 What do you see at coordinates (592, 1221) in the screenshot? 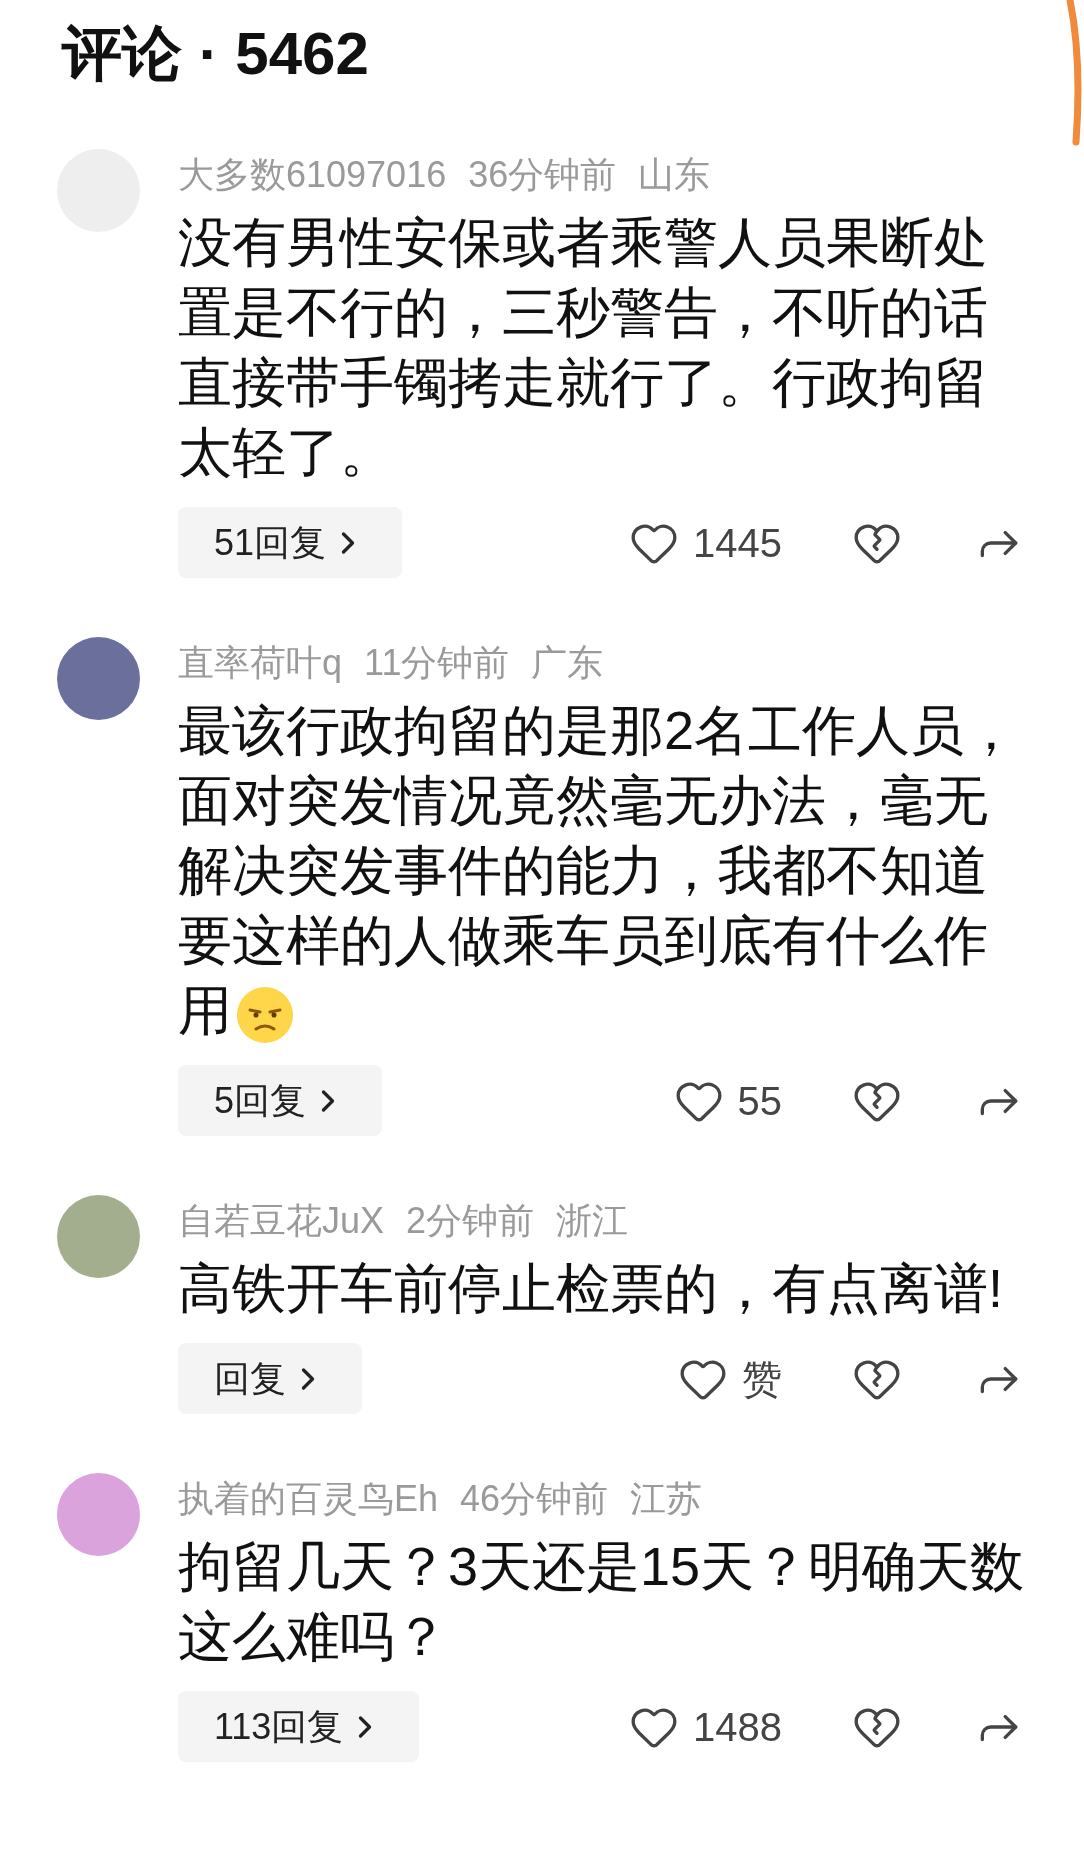
I see `comment-region: 浙江` at bounding box center [592, 1221].